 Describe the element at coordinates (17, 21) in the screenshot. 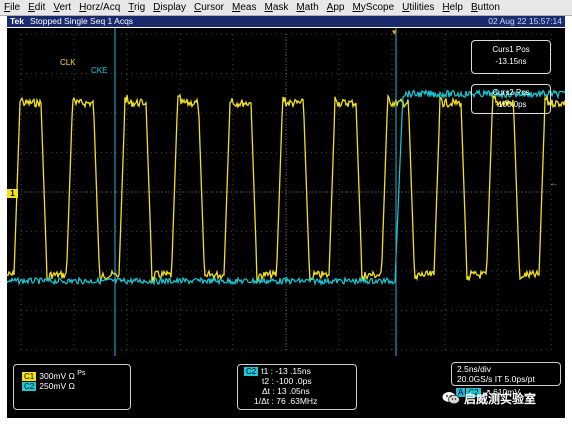

I see `brand-label: Tek` at that location.